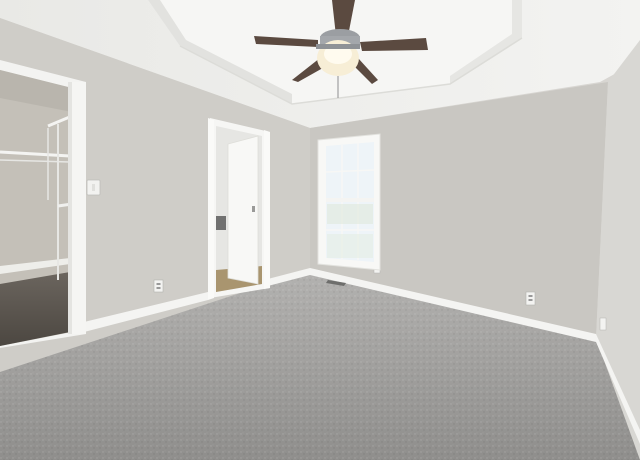 This screenshot has width=640, height=460. What do you see at coordinates (349, 202) in the screenshot?
I see `window` at bounding box center [349, 202].